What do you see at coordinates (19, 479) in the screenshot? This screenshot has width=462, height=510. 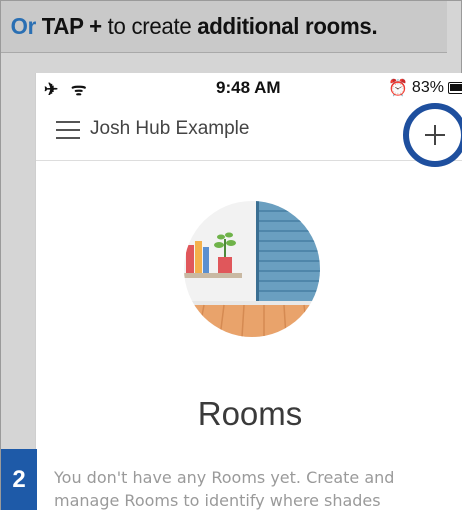 I see `step-number-badge: 2` at bounding box center [19, 479].